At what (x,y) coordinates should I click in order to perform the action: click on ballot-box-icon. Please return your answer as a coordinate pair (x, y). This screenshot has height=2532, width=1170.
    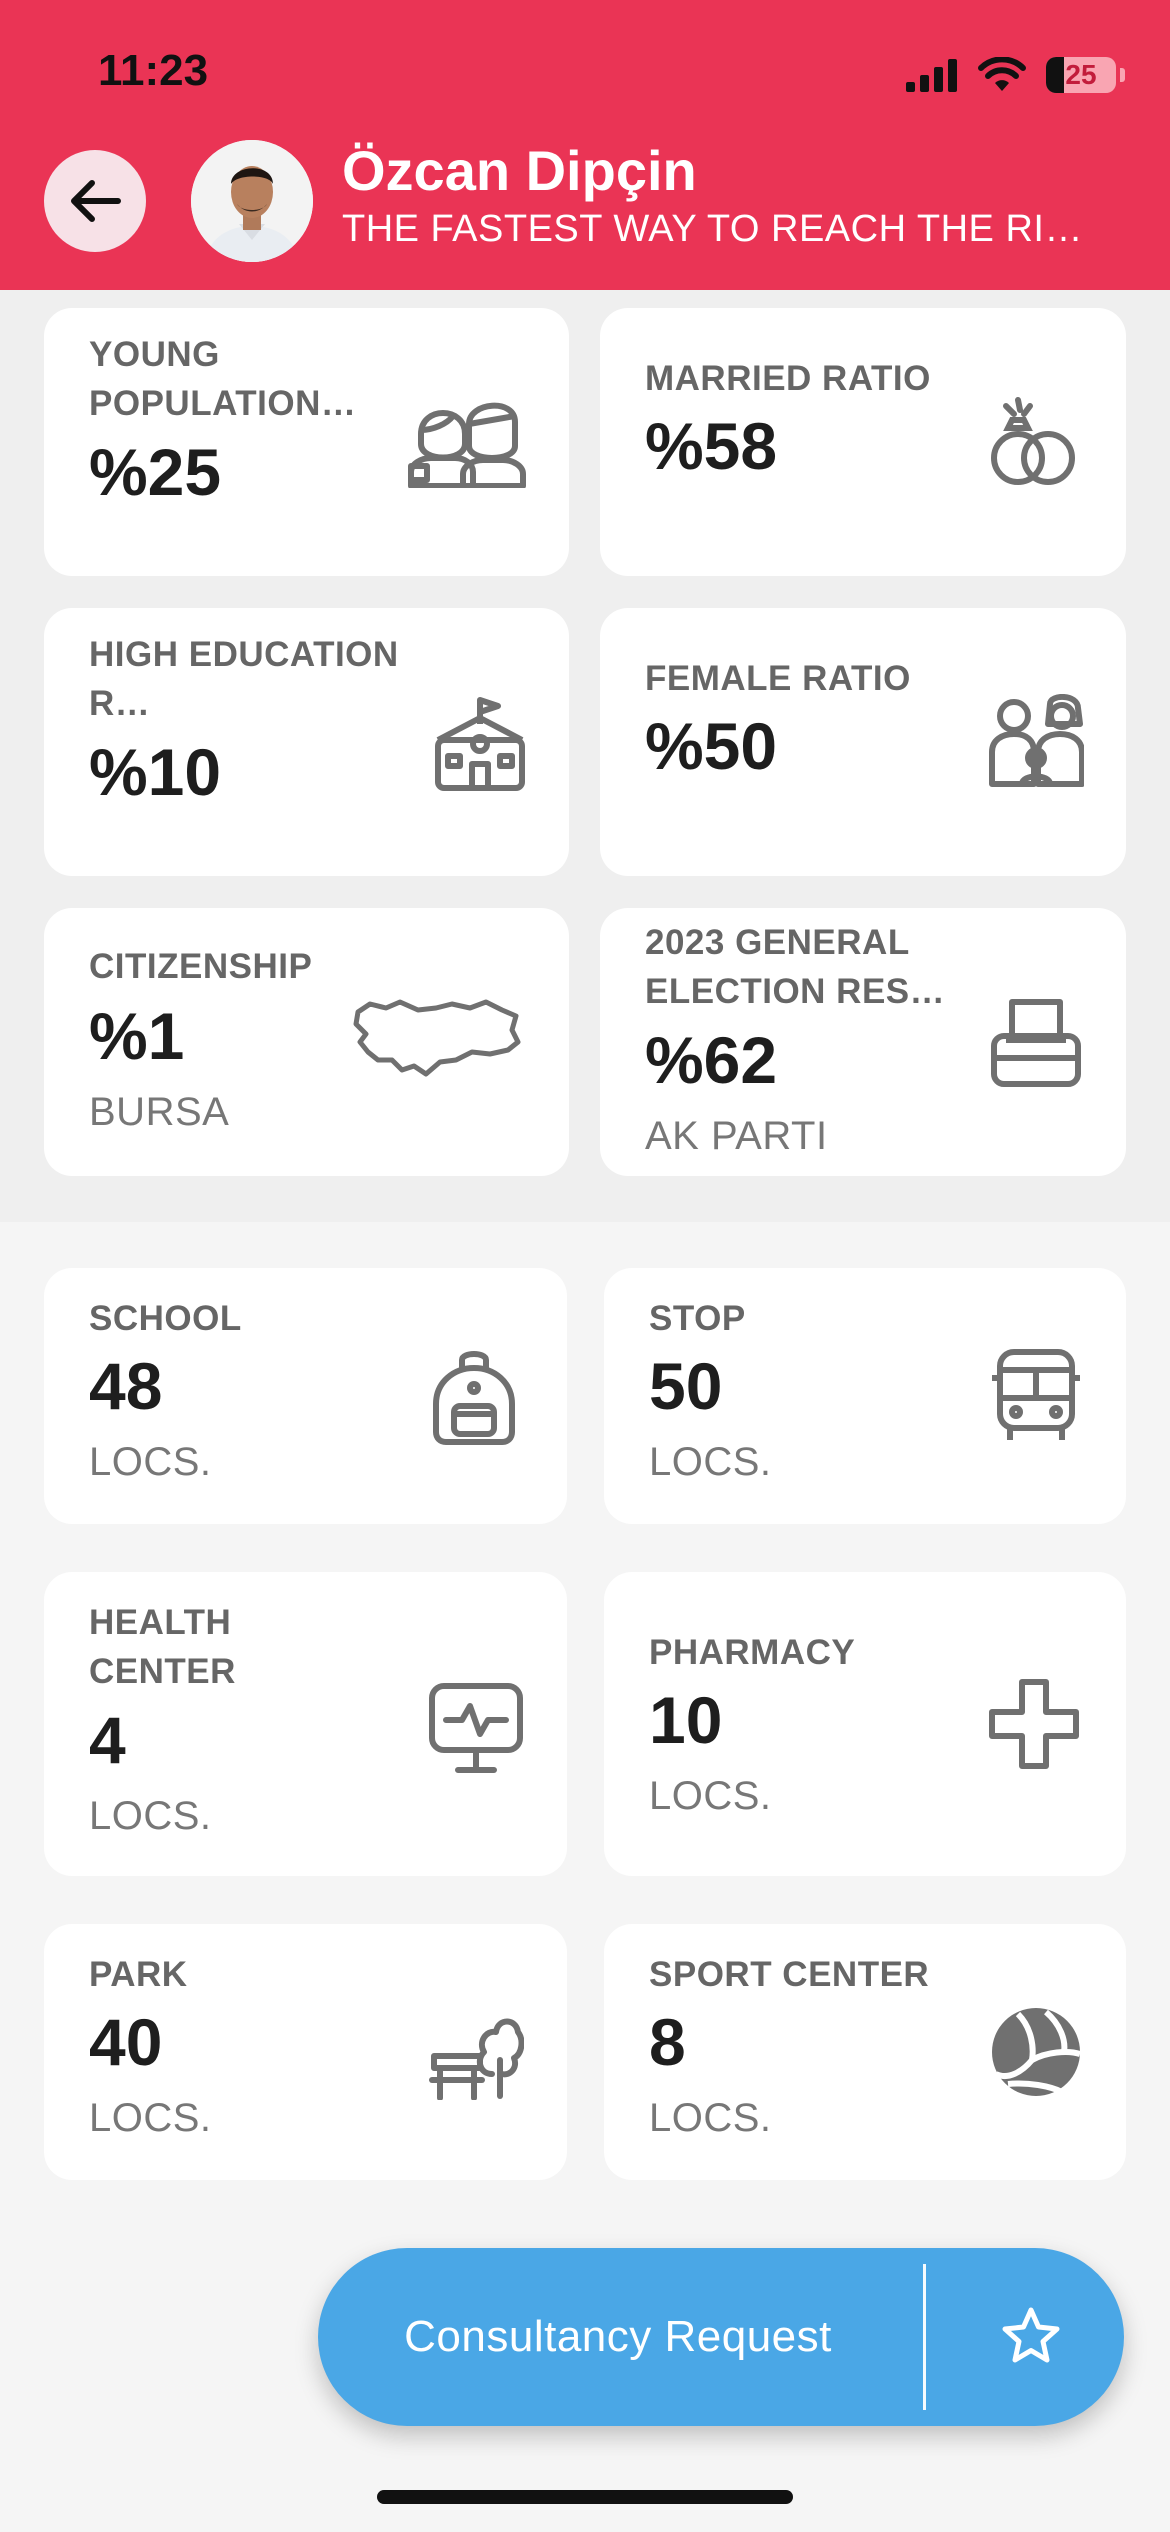
    Looking at the image, I should click on (1036, 1044).